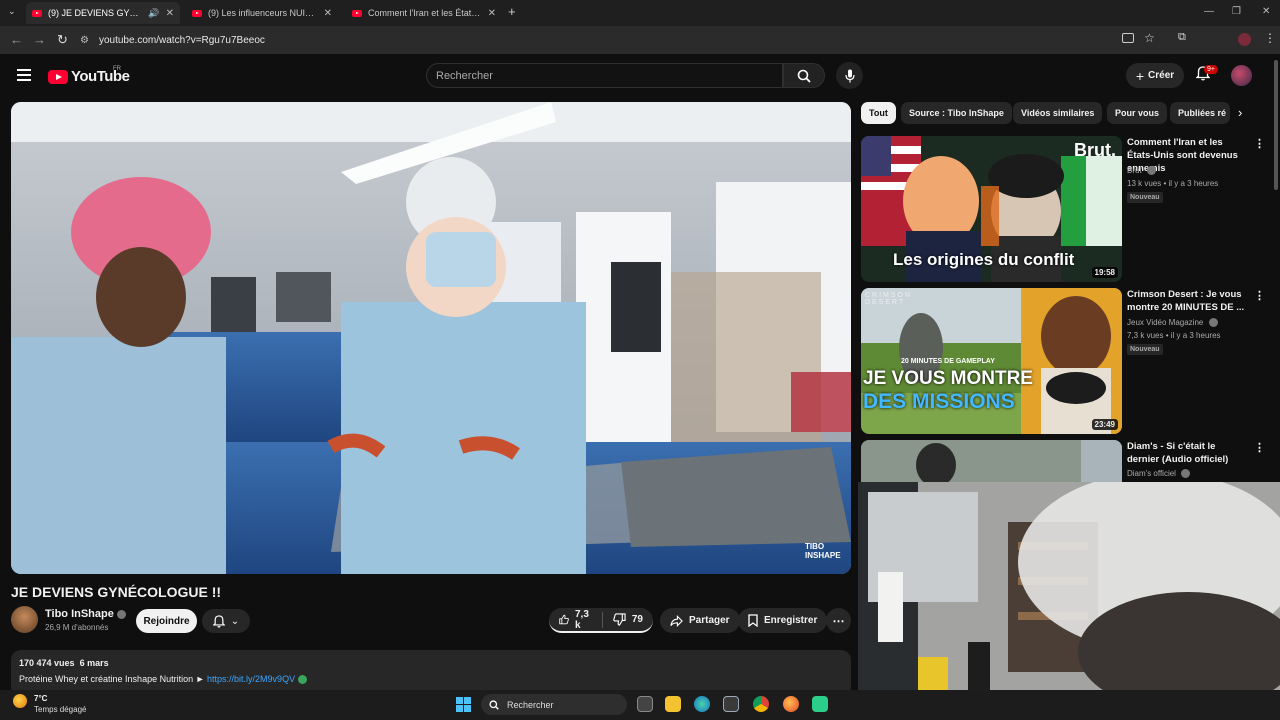 This screenshot has width=1280, height=720. Describe the element at coordinates (849, 75) in the screenshot. I see `voice-search-button` at that location.